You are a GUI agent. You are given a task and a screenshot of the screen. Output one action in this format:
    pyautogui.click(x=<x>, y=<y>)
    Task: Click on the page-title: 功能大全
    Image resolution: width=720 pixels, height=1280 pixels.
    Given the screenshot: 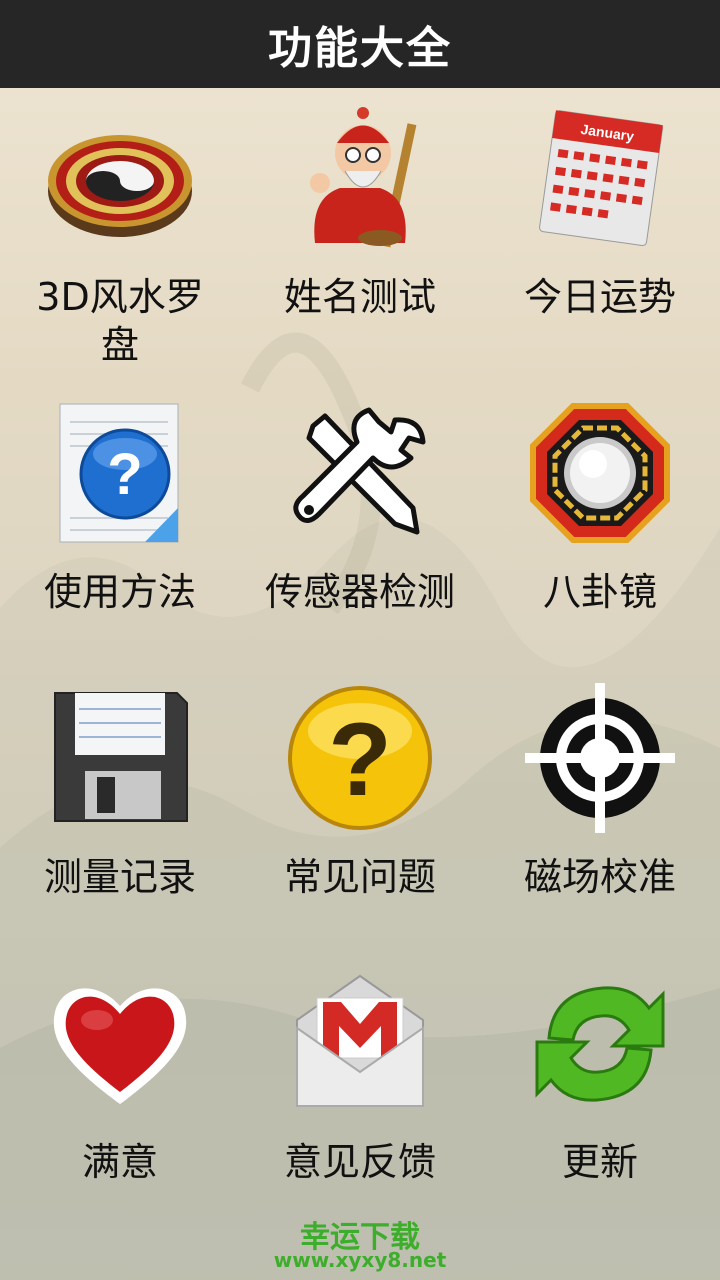 What is the action you would take?
    pyautogui.click(x=360, y=48)
    